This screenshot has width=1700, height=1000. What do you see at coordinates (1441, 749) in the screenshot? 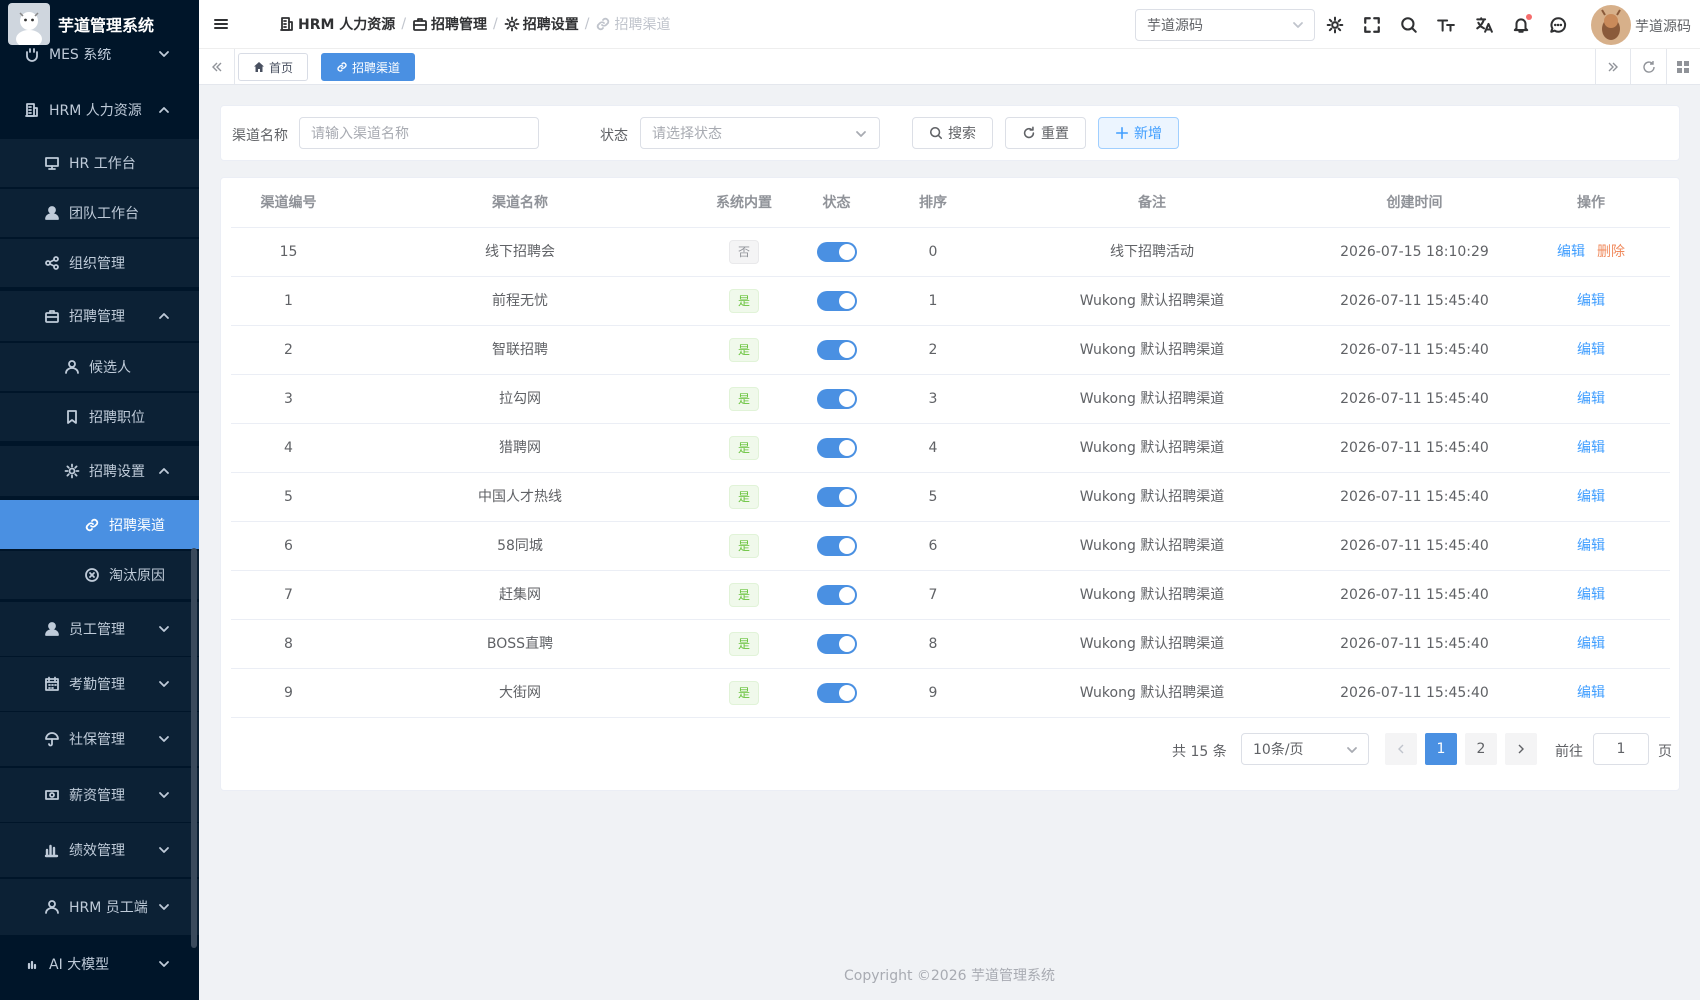
I see `page-number-button: 1` at bounding box center [1441, 749].